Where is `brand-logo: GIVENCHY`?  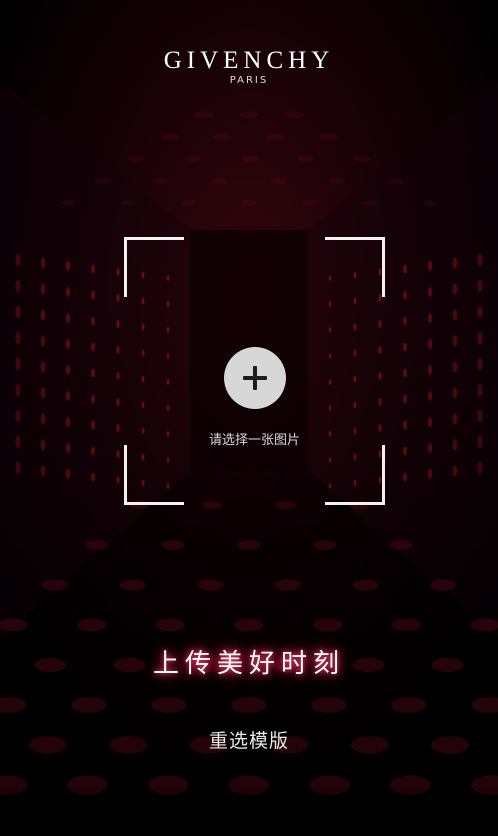 brand-logo: GIVENCHY is located at coordinates (249, 60).